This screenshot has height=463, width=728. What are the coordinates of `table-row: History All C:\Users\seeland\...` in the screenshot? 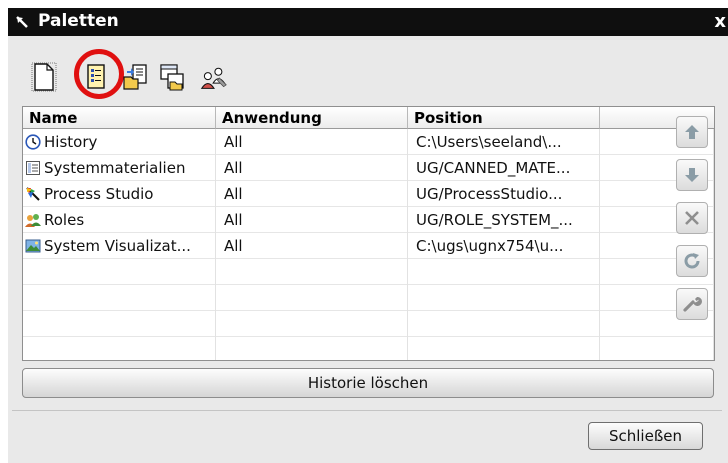 It's located at (368, 142).